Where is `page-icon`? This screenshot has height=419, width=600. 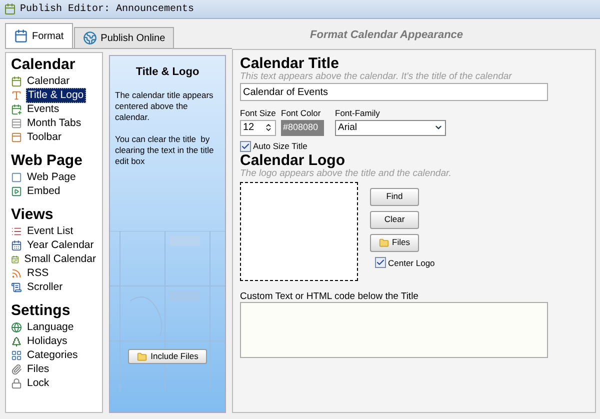
page-icon is located at coordinates (16, 177).